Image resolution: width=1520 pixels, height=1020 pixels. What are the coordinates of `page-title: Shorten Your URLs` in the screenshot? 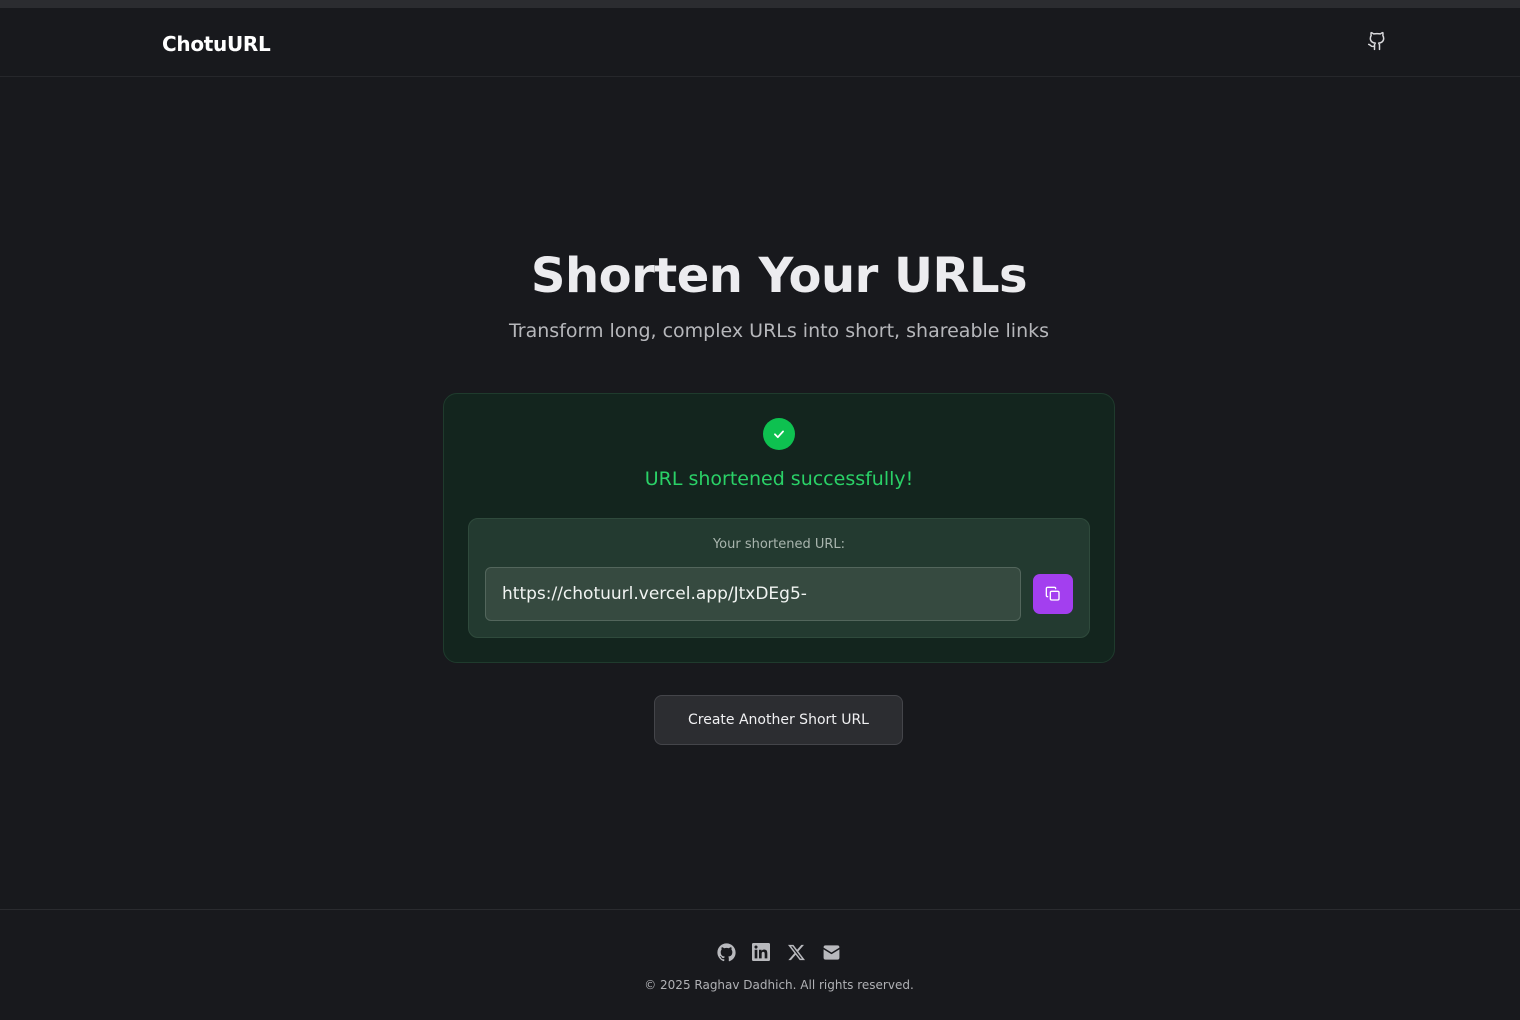 It's located at (779, 276).